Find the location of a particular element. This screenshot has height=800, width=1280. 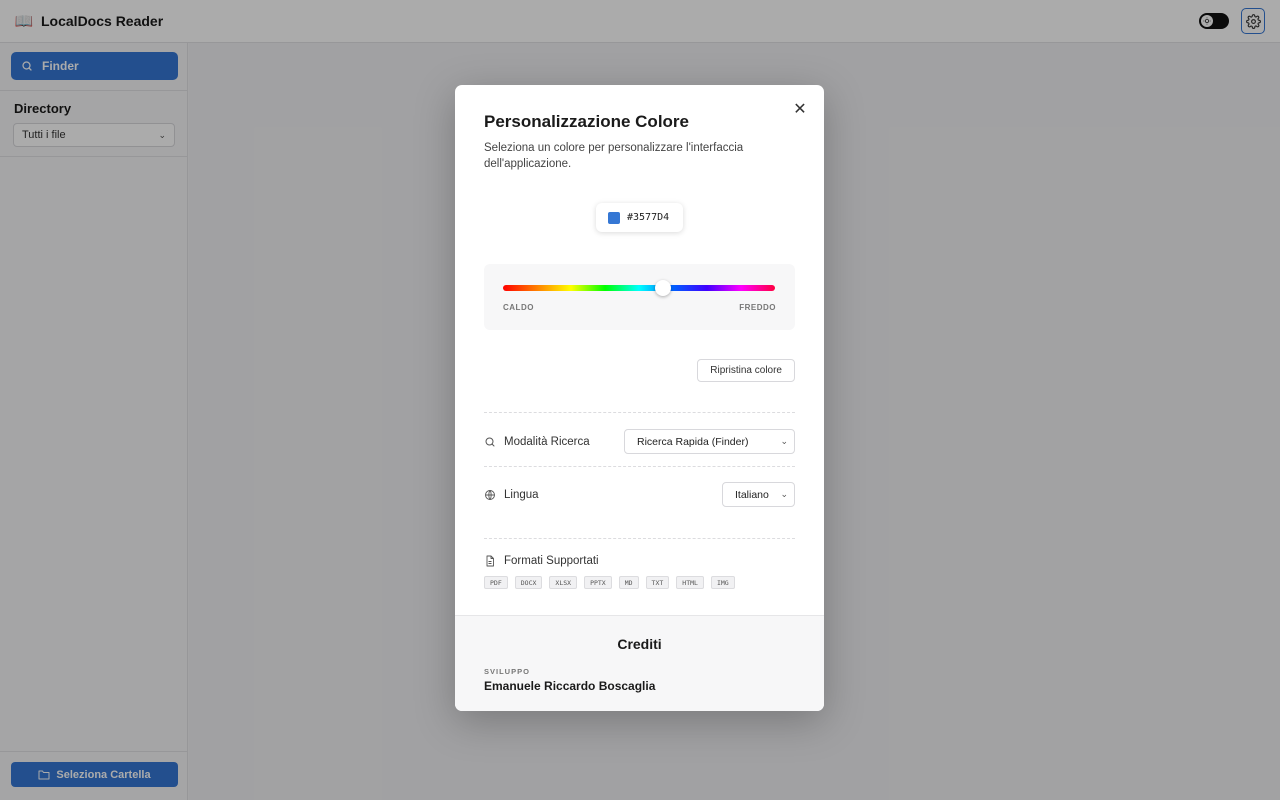

credits-title: Crediti is located at coordinates (639, 644).